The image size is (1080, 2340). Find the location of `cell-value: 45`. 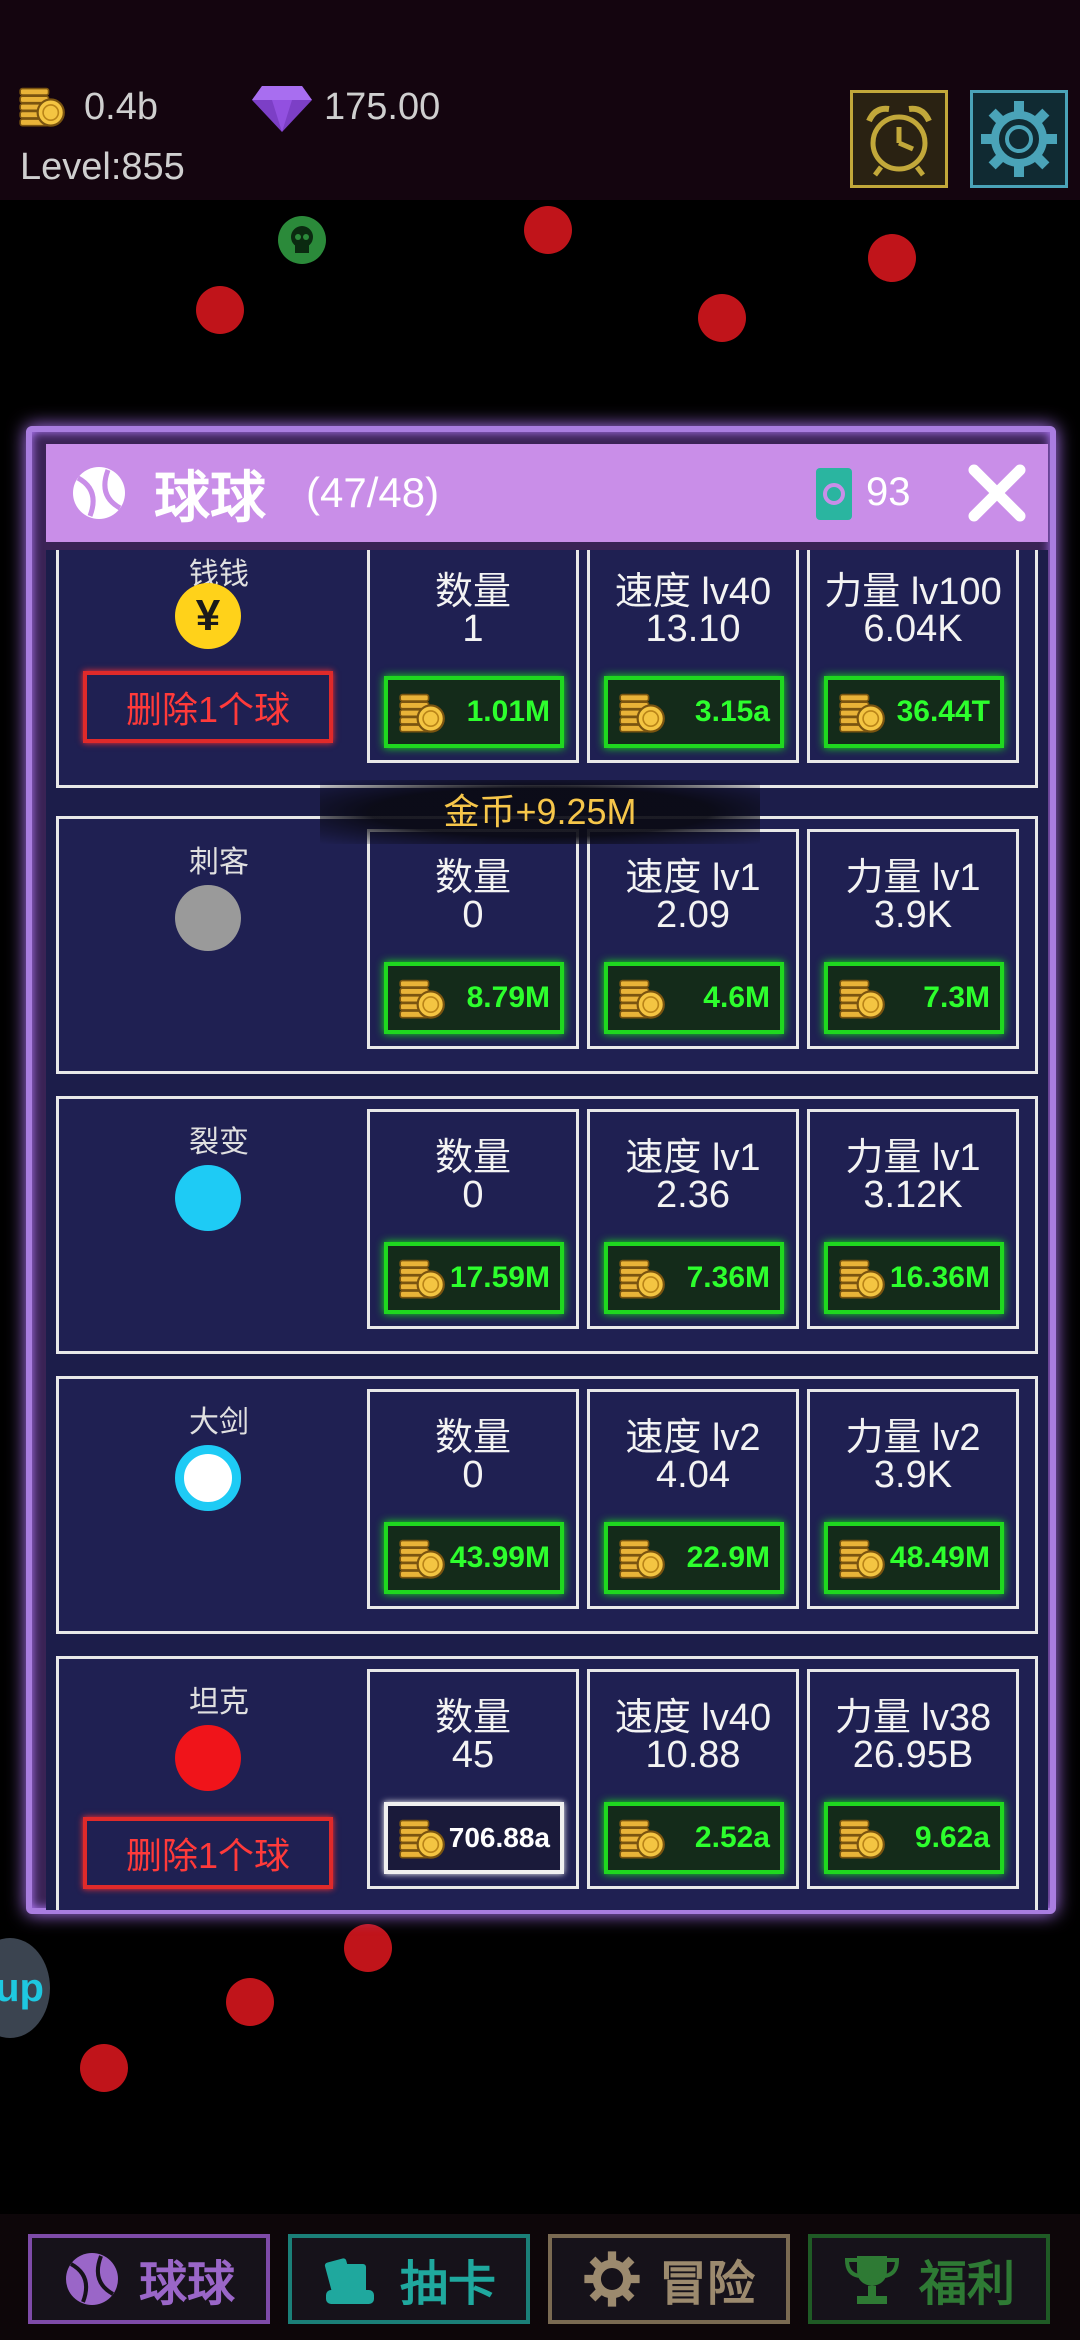

cell-value: 45 is located at coordinates (473, 1755).